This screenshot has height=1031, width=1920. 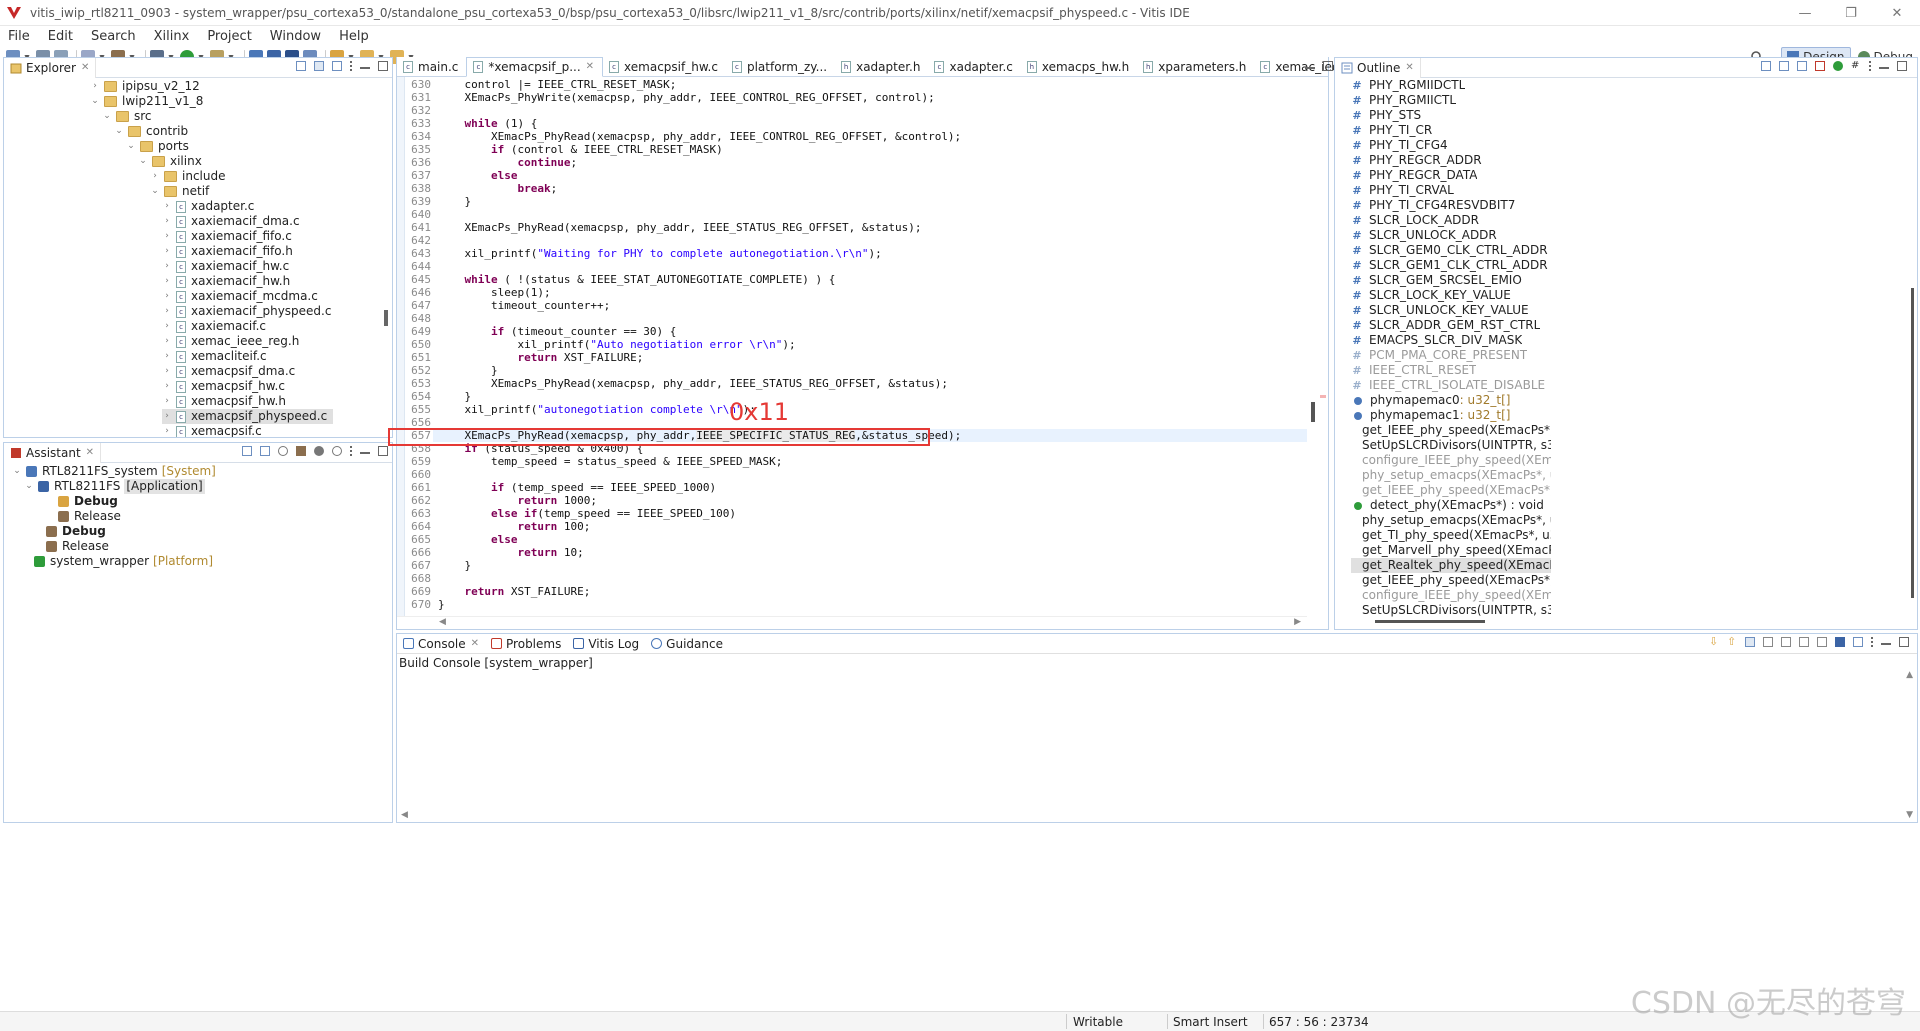 I want to click on console-scroll-up-icon: ▲, so click(x=1909, y=675).